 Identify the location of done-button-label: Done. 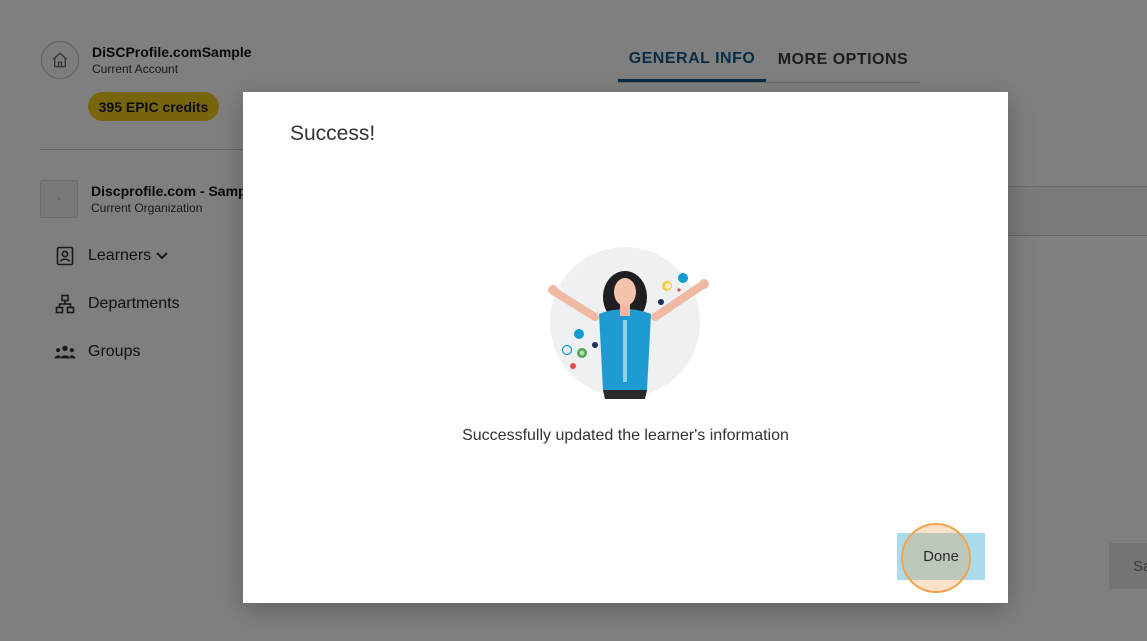
(941, 556).